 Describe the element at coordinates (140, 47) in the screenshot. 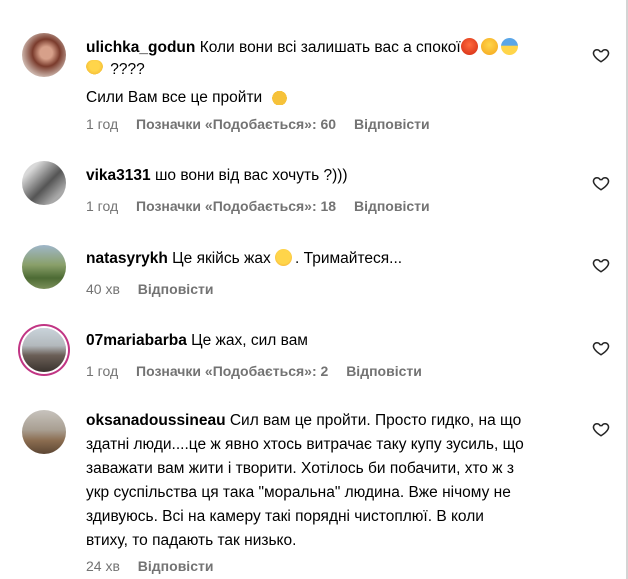

I see `username: ulichka_godun` at that location.